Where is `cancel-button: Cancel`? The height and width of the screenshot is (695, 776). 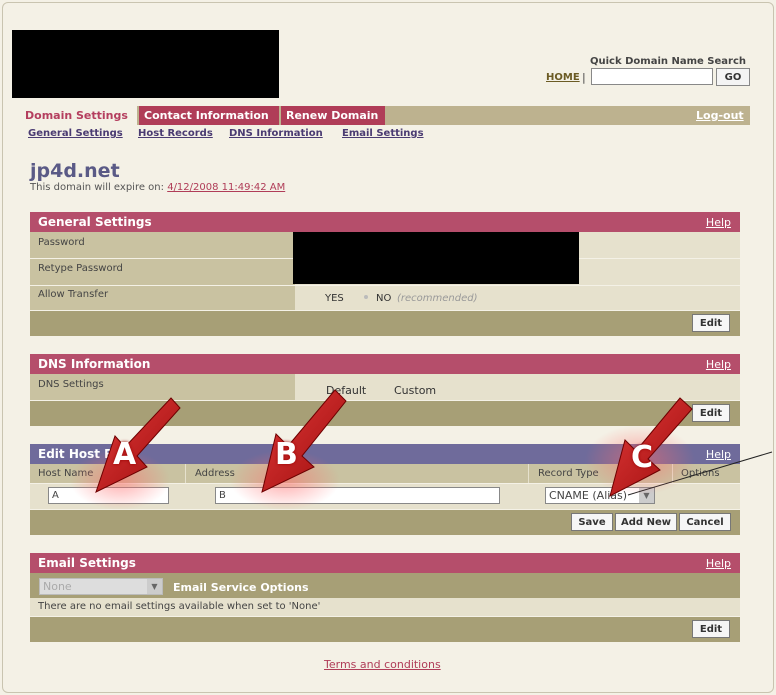
cancel-button: Cancel is located at coordinates (705, 522).